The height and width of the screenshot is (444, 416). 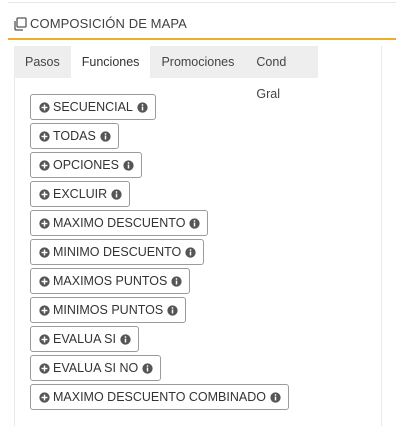 I want to click on function-button-label: MINIMOS PUNTOS, so click(x=108, y=310).